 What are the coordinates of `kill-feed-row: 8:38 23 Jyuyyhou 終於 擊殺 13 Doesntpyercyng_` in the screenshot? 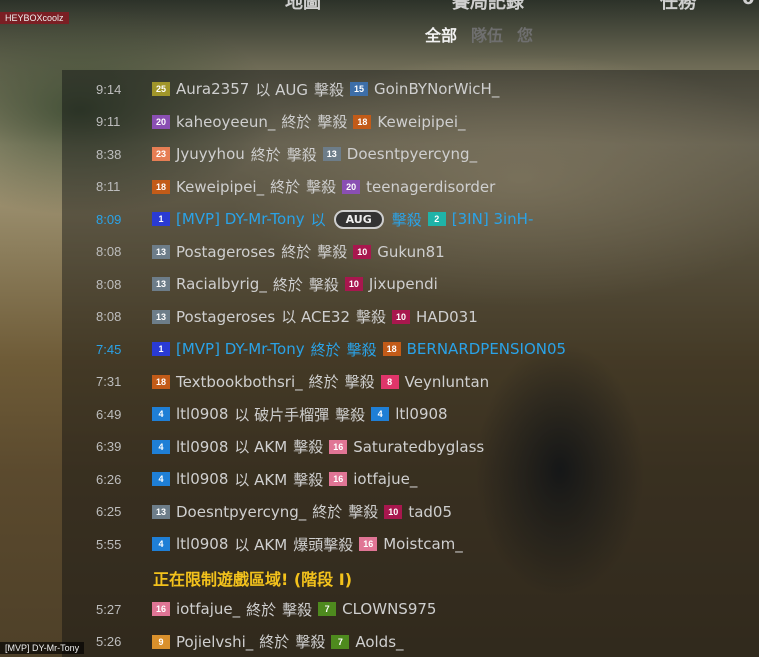 It's located at (379, 154).